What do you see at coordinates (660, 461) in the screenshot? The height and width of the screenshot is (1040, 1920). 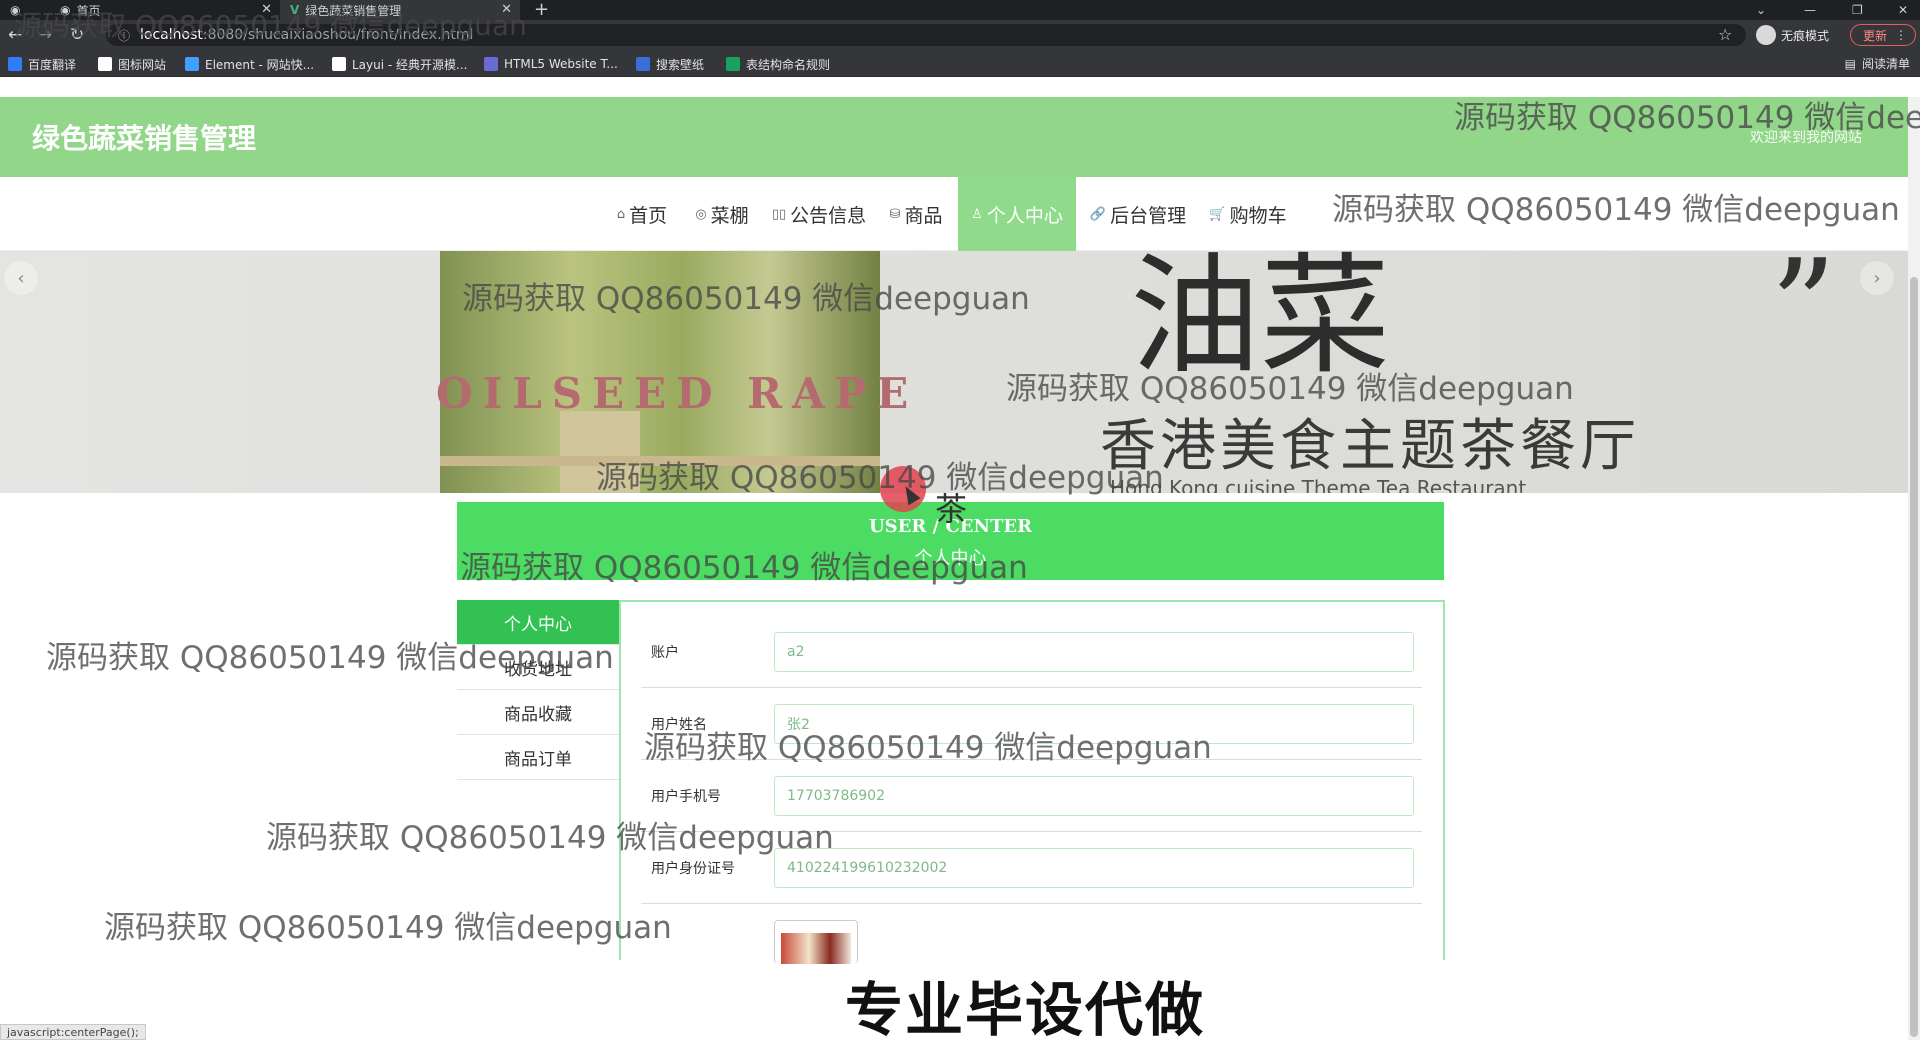 I see `banner-rope` at bounding box center [660, 461].